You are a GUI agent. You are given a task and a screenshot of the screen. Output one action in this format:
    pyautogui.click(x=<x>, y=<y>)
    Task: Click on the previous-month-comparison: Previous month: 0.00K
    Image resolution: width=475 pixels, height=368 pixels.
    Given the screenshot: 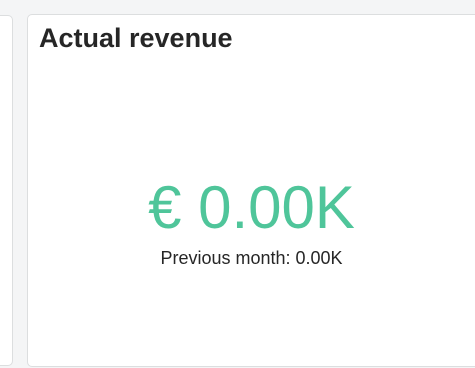 What is the action you would take?
    pyautogui.click(x=251, y=258)
    